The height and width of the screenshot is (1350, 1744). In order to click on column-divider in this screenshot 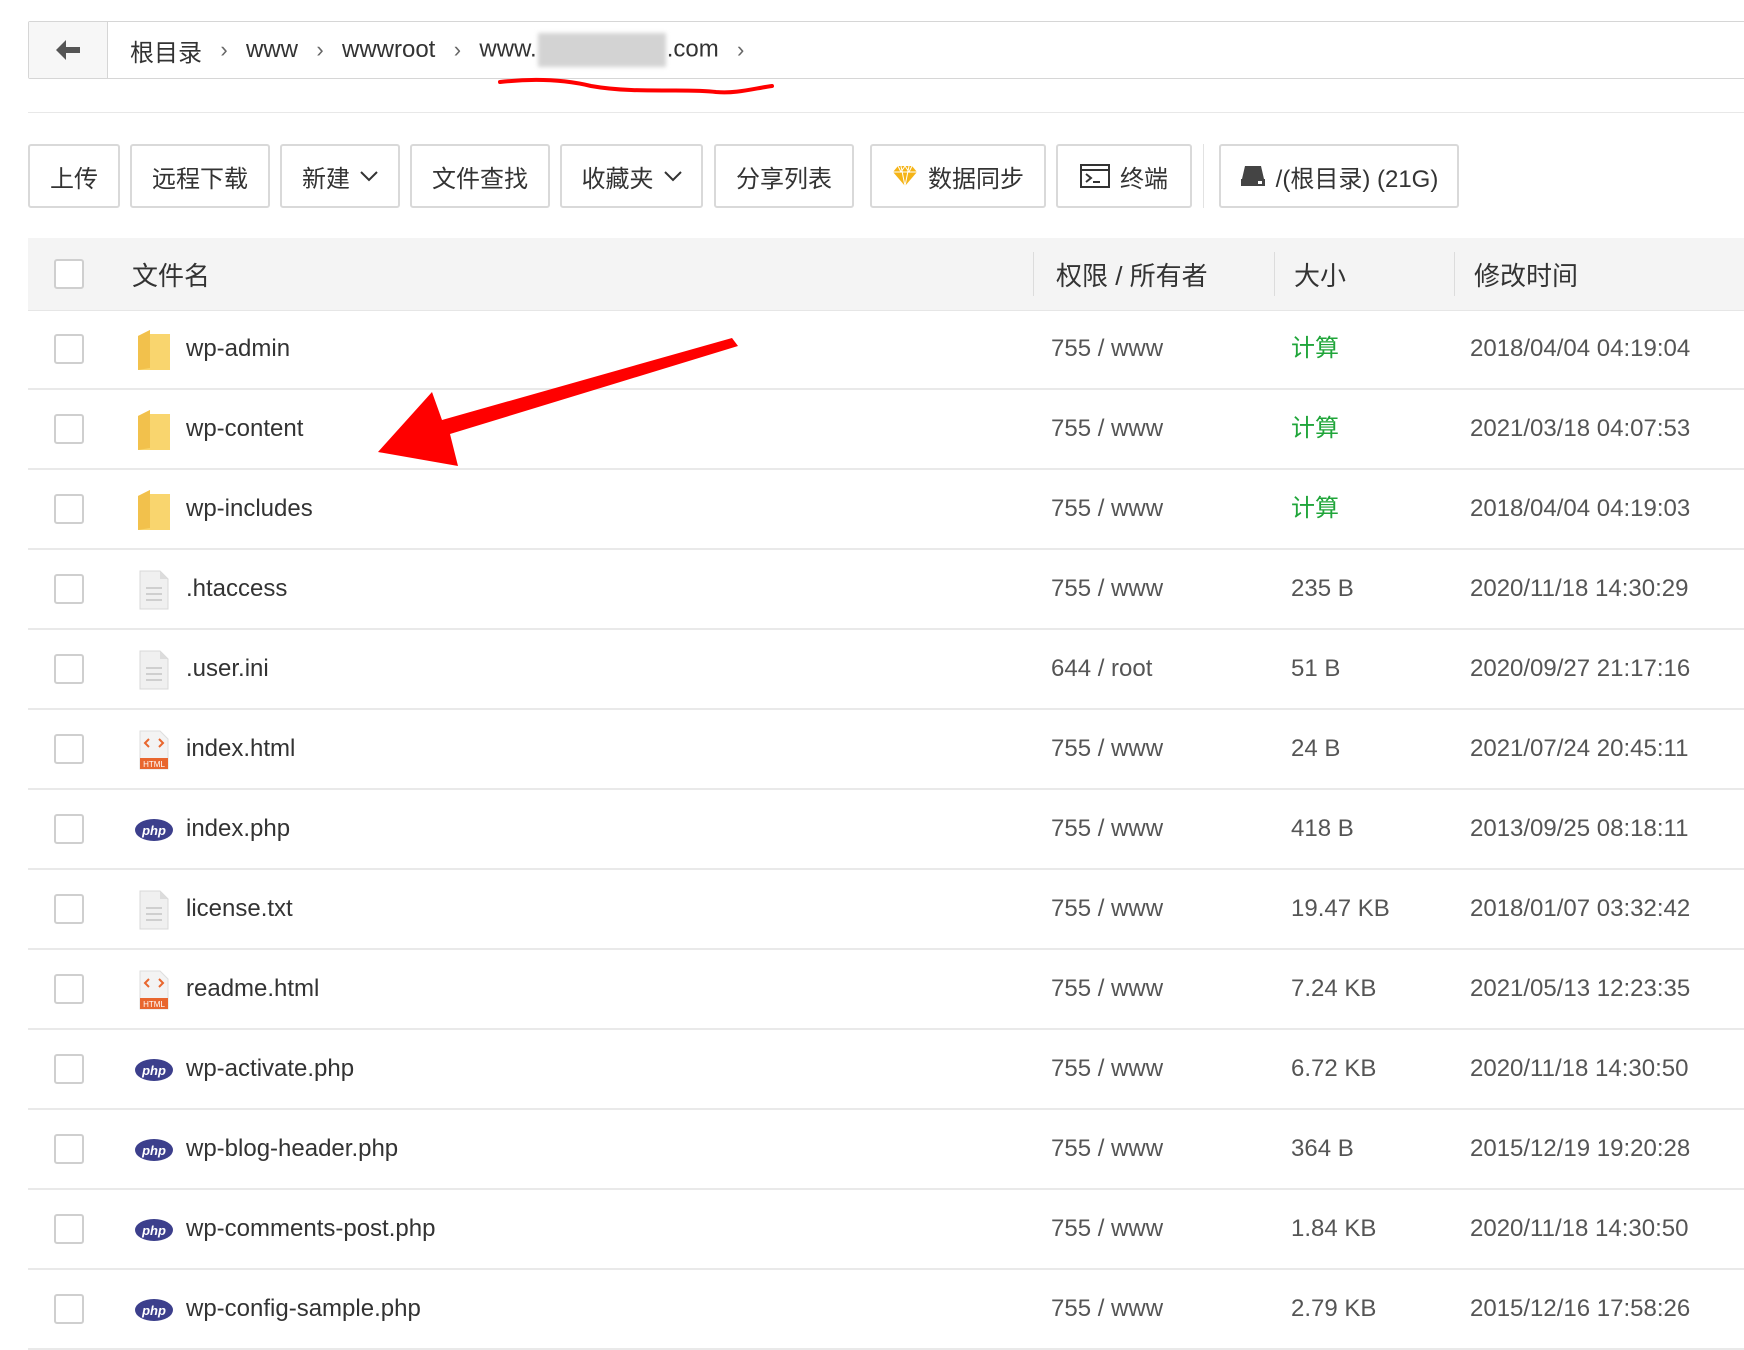, I will do `click(1274, 274)`.